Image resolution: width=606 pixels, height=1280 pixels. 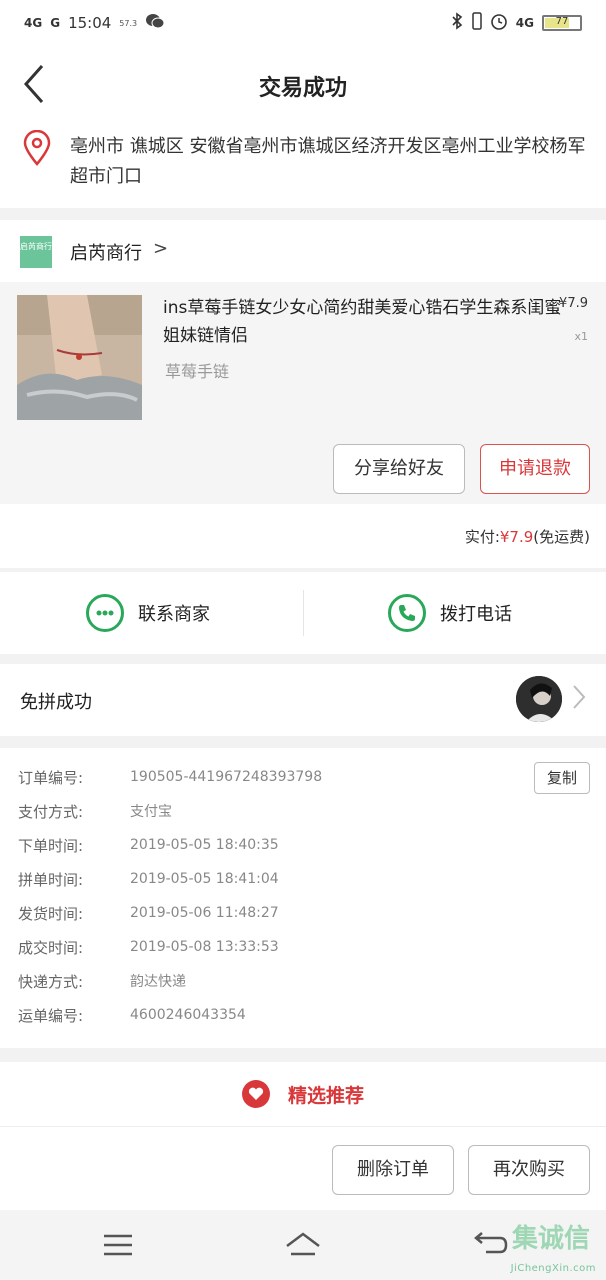 I want to click on nav-bar: 交易成功, so click(x=303, y=84).